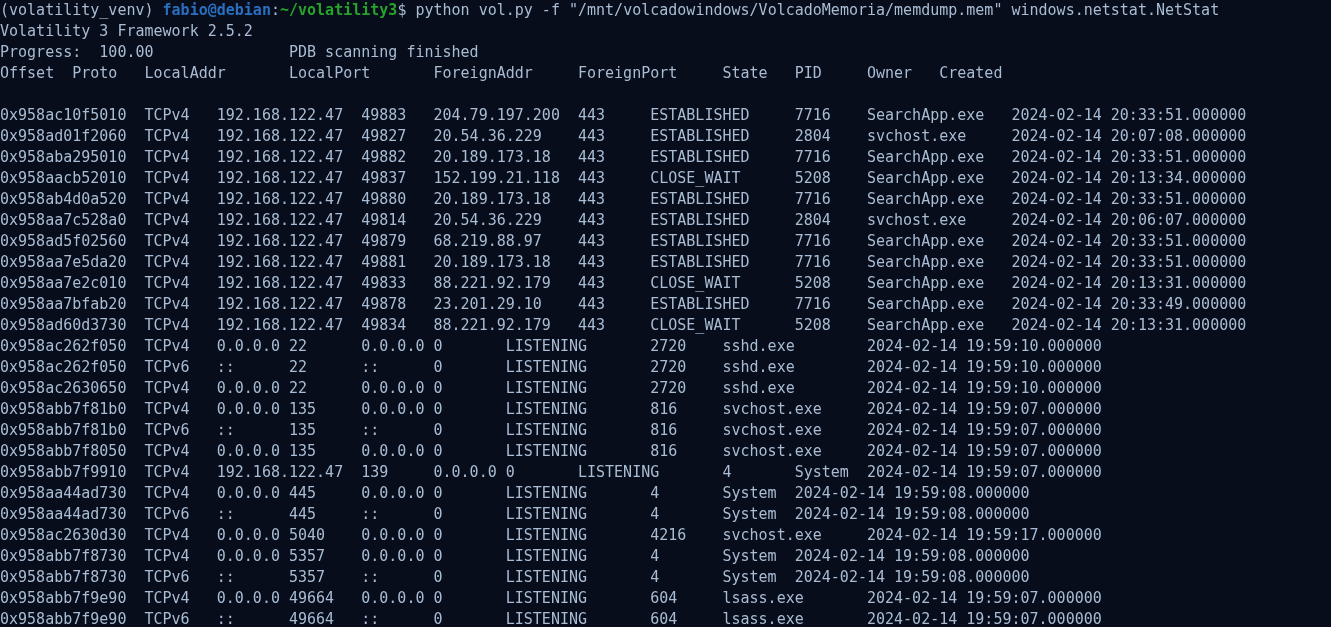 The height and width of the screenshot is (627, 1331). What do you see at coordinates (63, 430) in the screenshot?
I see `table-cell: 0x958abb7f81b0` at bounding box center [63, 430].